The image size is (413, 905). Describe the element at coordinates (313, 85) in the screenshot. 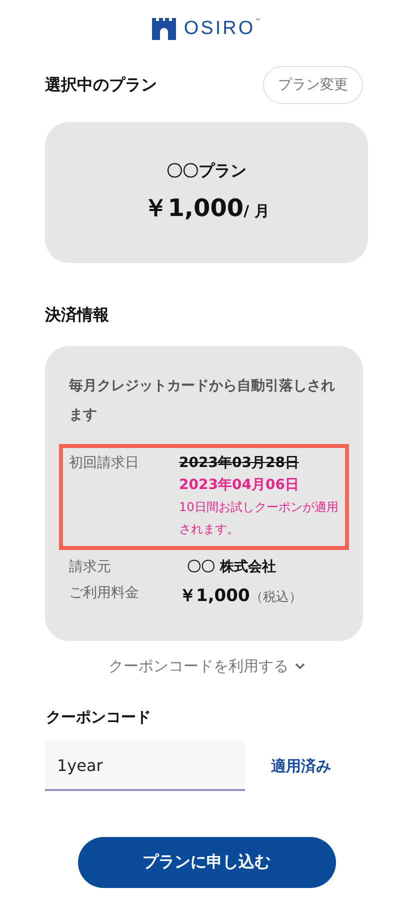

I see `change-plan-button: プラン変更` at that location.